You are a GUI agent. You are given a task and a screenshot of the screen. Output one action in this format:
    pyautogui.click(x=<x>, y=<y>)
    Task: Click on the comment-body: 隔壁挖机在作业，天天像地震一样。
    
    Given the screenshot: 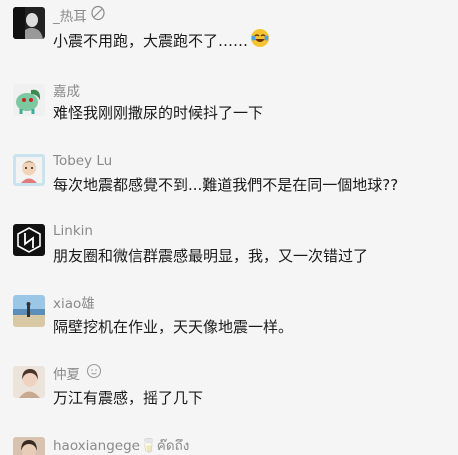 What is the action you would take?
    pyautogui.click(x=173, y=326)
    